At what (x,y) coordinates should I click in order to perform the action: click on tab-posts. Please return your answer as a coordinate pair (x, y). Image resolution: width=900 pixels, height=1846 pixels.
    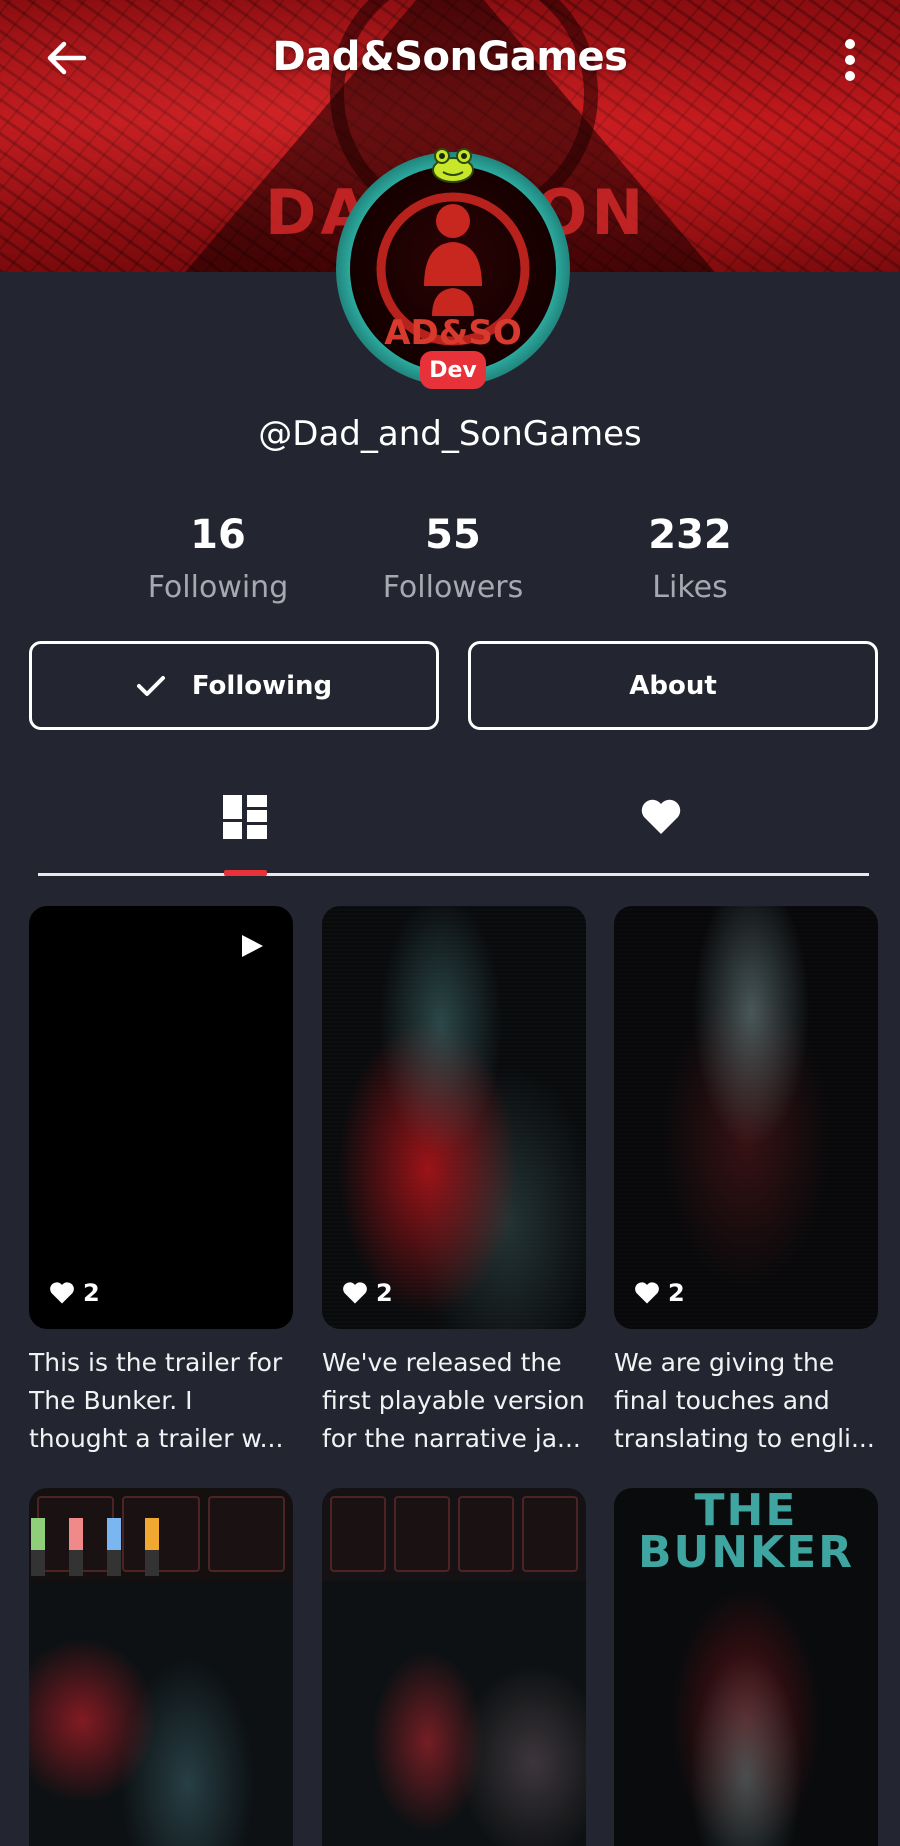
    Looking at the image, I should click on (245, 817).